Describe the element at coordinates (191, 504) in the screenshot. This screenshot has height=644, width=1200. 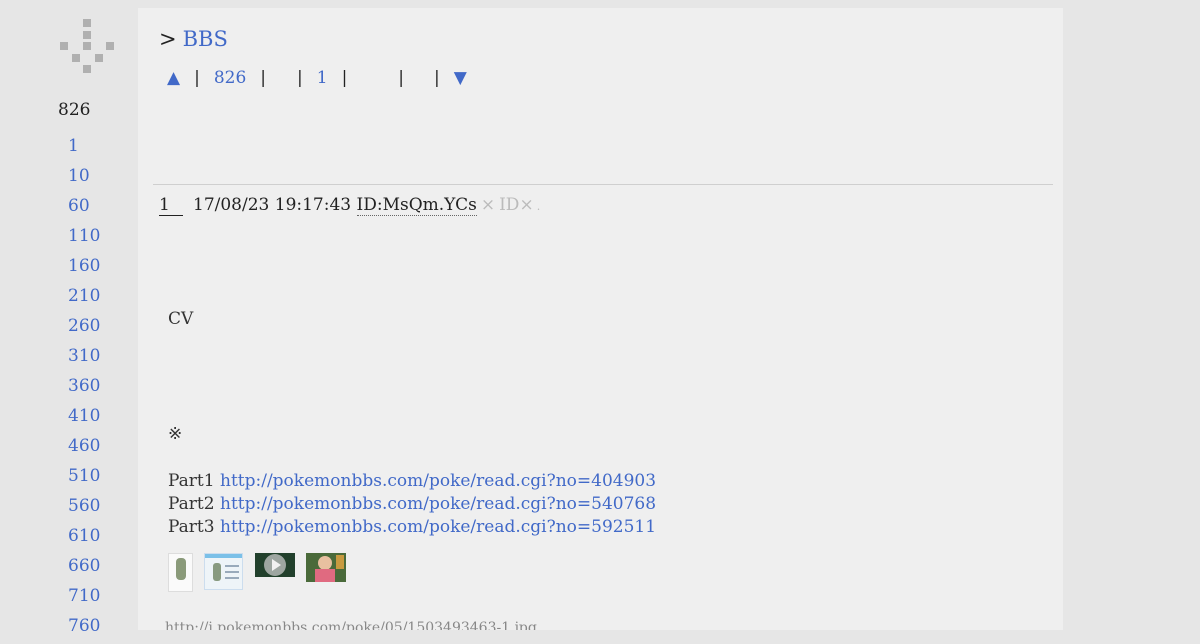
I see `part-label: Part2` at that location.